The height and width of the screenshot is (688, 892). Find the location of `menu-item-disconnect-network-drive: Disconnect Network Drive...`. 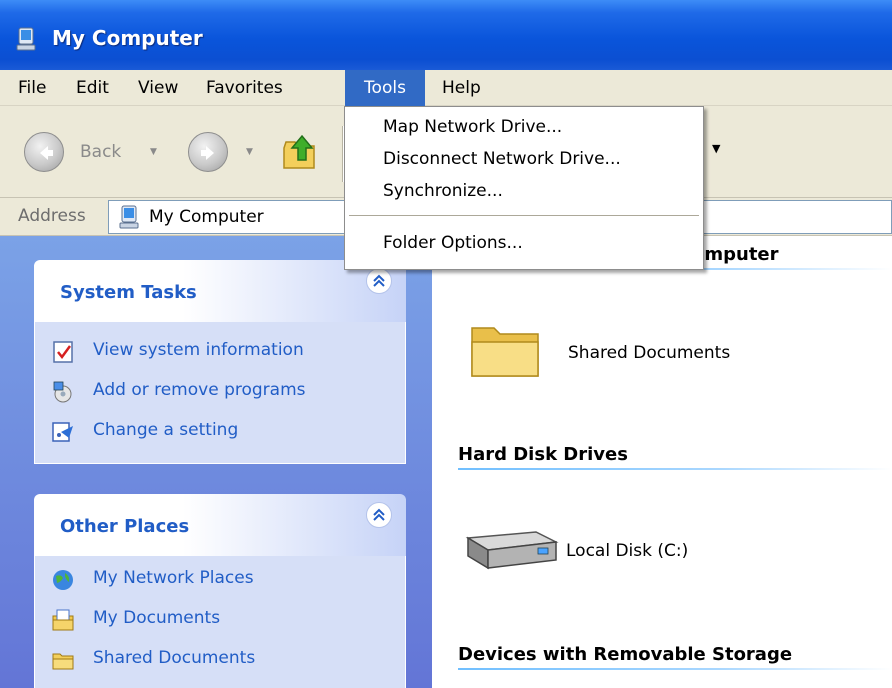

menu-item-disconnect-network-drive: Disconnect Network Drive... is located at coordinates (502, 159).